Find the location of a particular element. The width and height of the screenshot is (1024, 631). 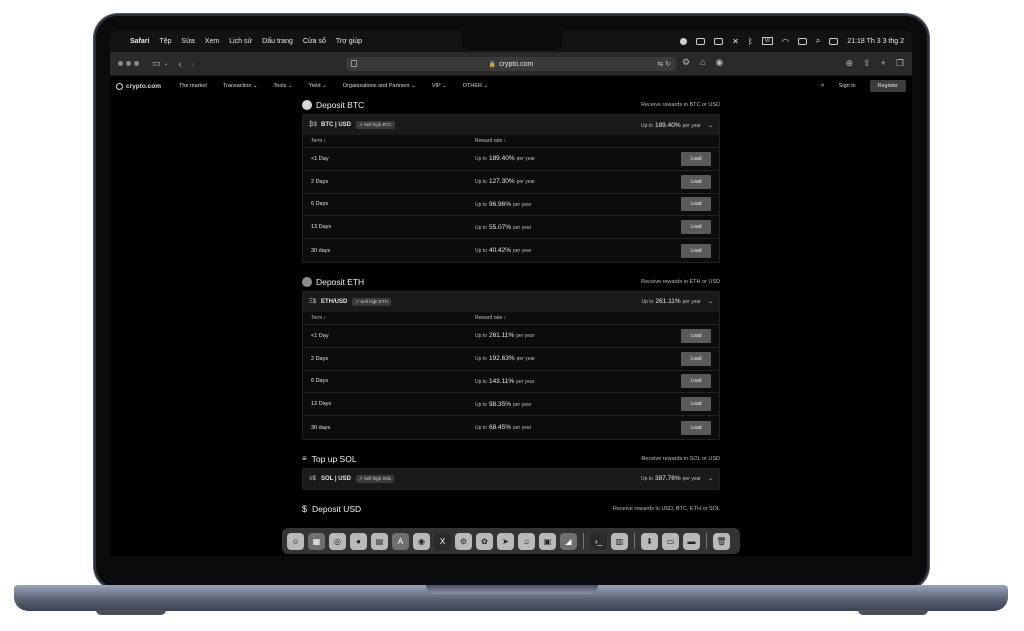

menu-help: Trợ giúp is located at coordinates (349, 41).